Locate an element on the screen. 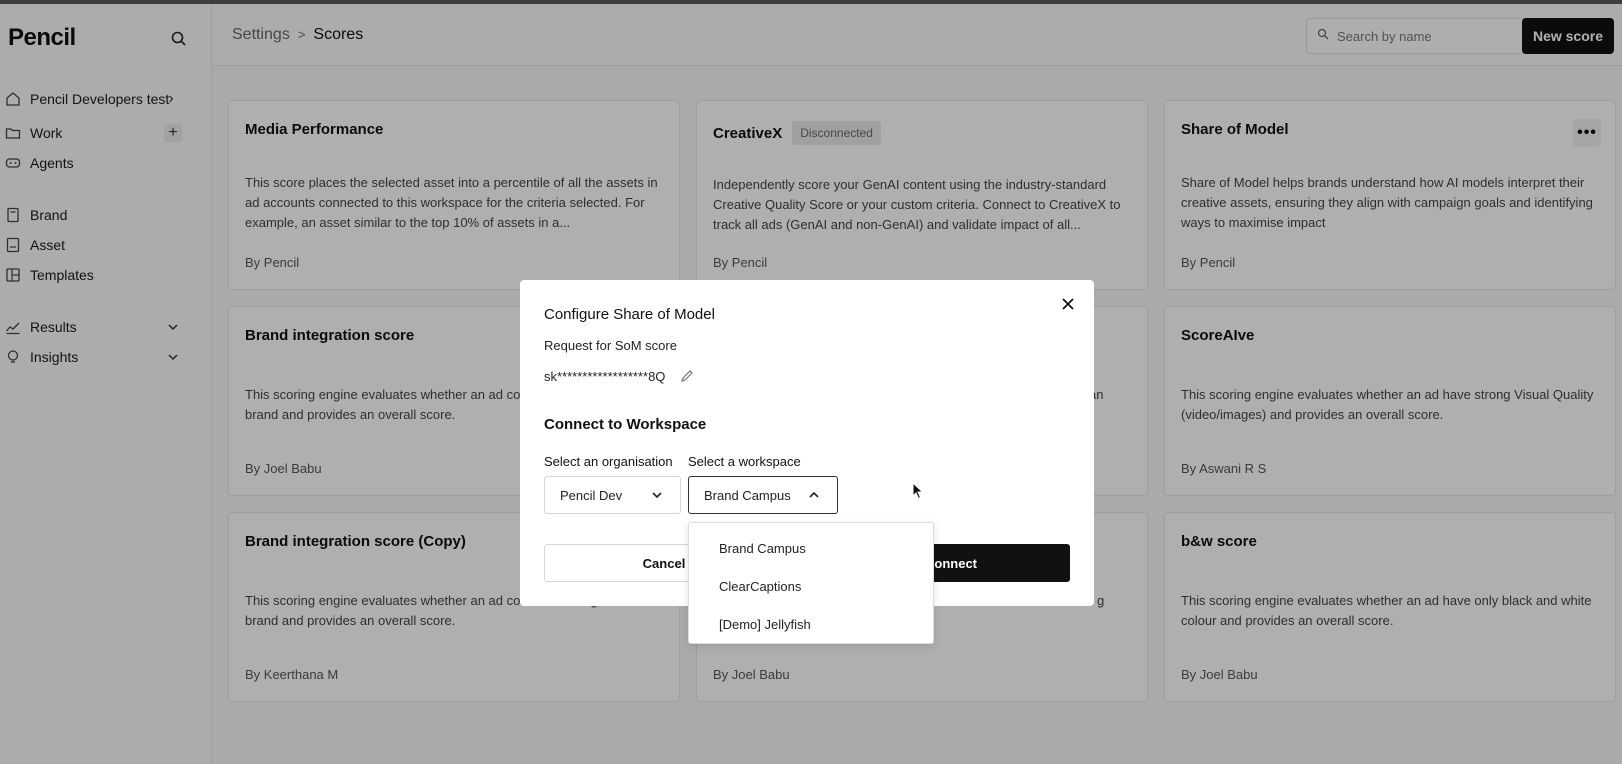 The image size is (1622, 764). organisation-value: Pencil Dev is located at coordinates (591, 495).